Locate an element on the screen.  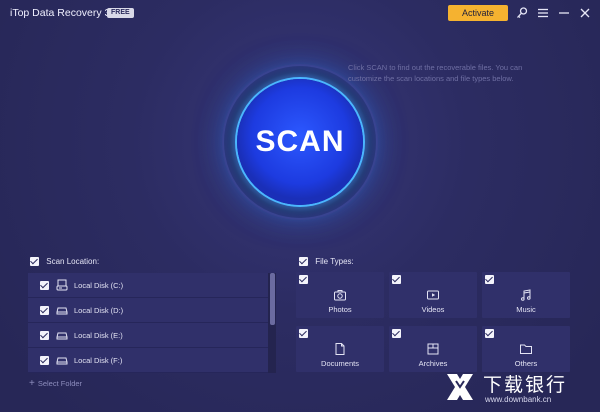
file-type-label: Documents is located at coordinates (340, 363).